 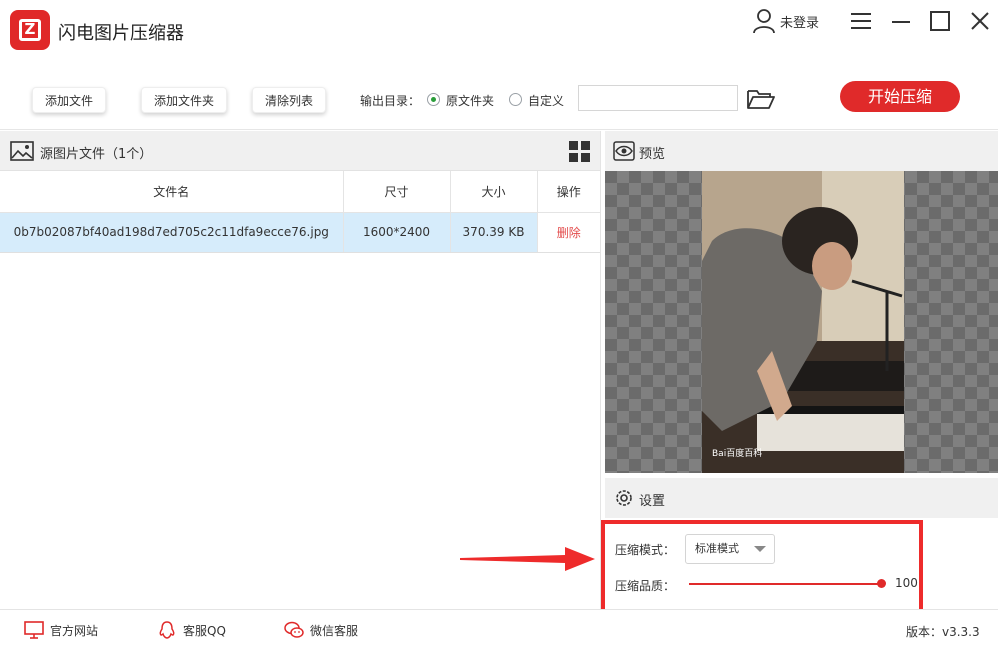 I want to click on title-bar: Z 闪电图片压缩器 未登录, so click(x=499, y=31).